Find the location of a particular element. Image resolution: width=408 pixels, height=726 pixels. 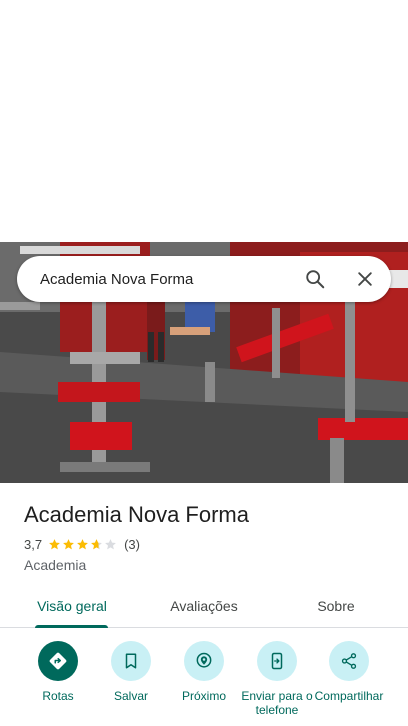

tab-about: Sobre is located at coordinates (336, 606).